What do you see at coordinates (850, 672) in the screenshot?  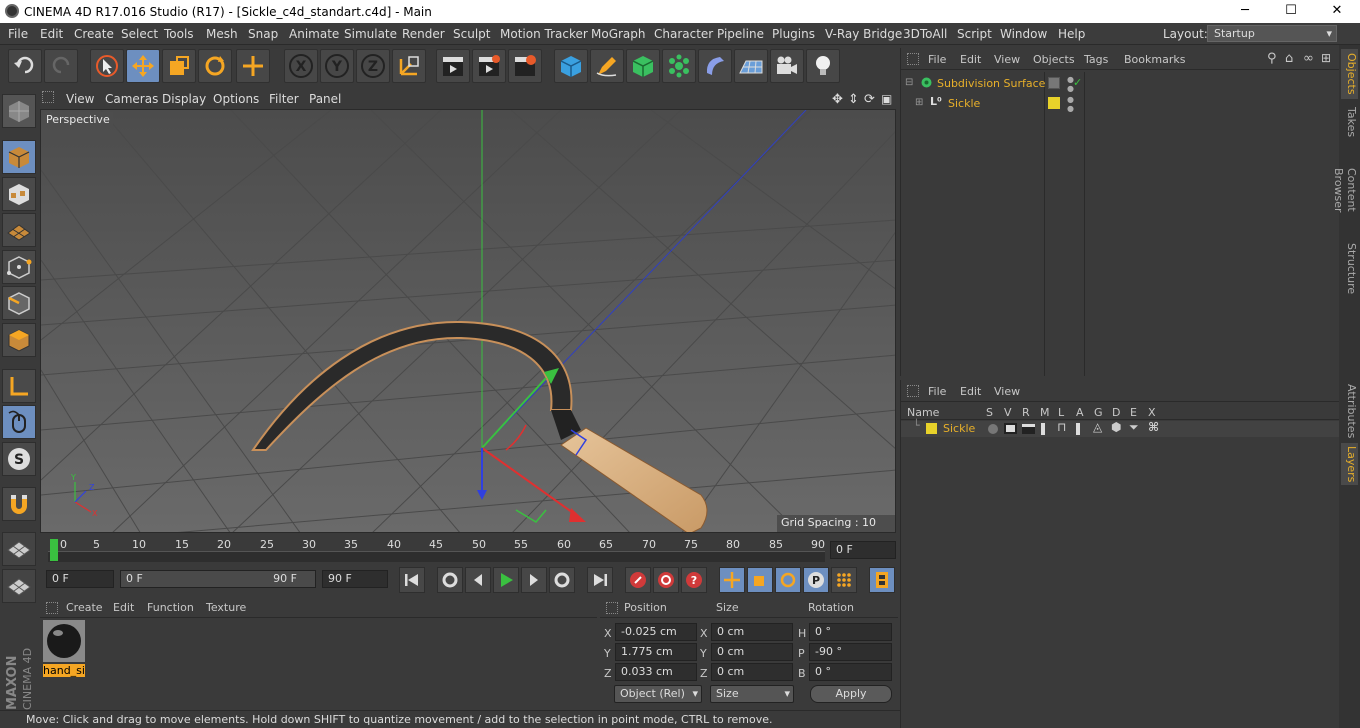 I see `rotation-b-field: 0 °` at bounding box center [850, 672].